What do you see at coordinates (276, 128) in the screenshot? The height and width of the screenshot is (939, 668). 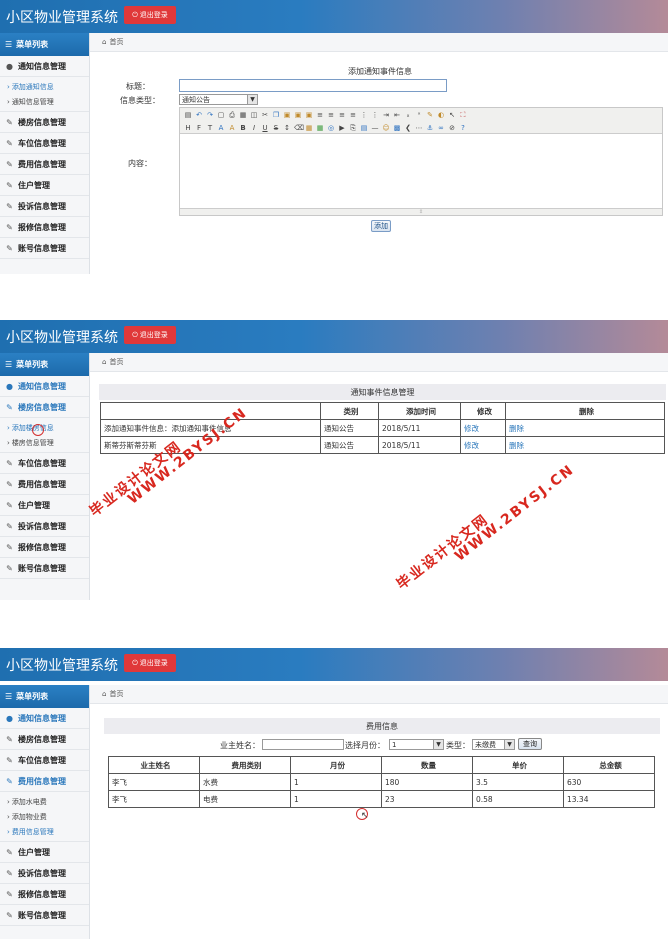 I see `strikethrough-icon: S` at bounding box center [276, 128].